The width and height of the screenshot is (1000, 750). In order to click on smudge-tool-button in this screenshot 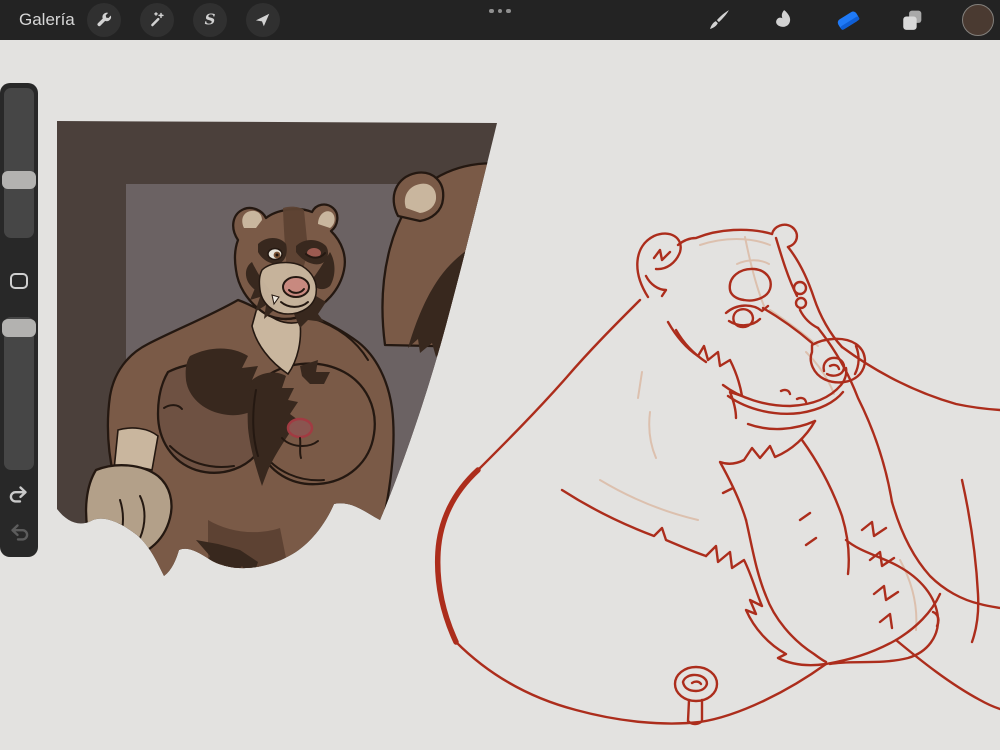, I will do `click(783, 20)`.